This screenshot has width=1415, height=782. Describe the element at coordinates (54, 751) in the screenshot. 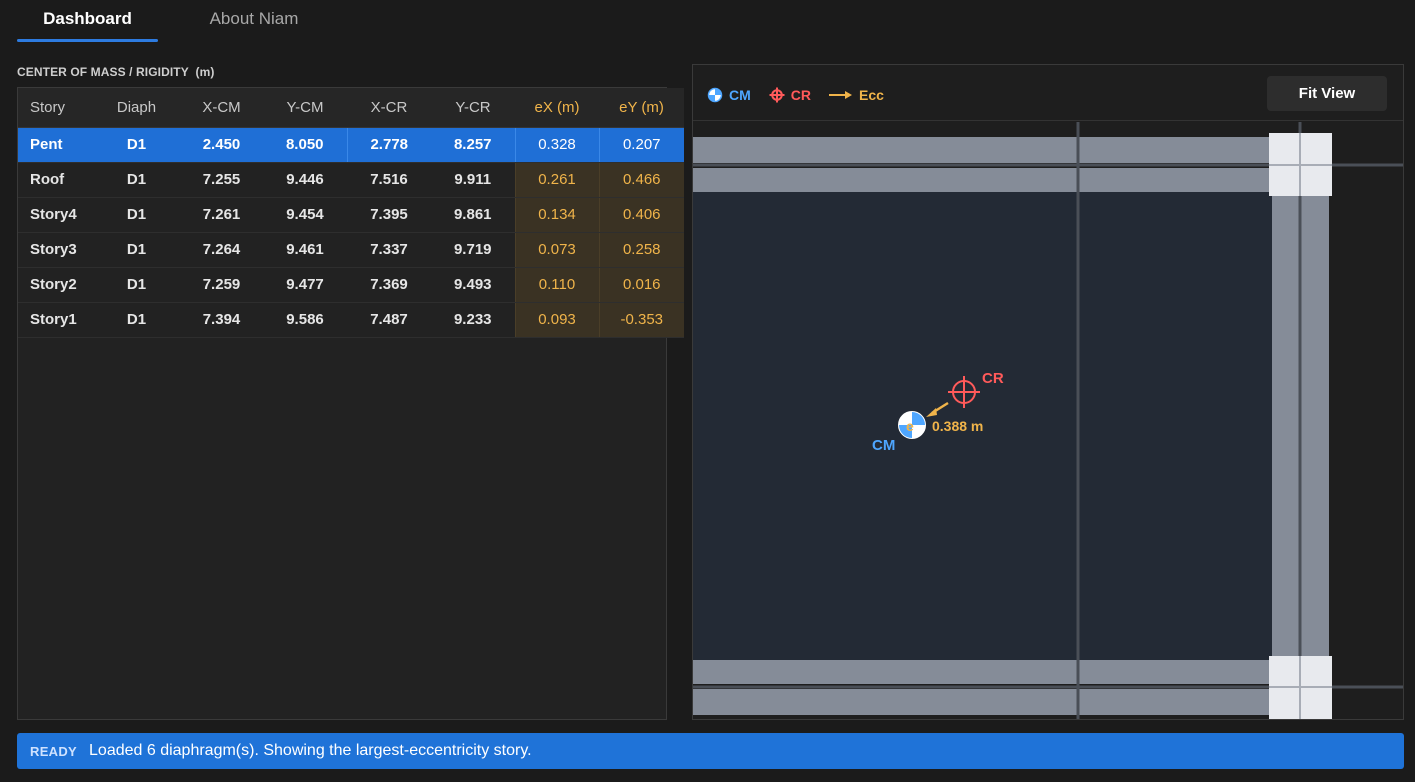

I see `status-tag: READY` at that location.